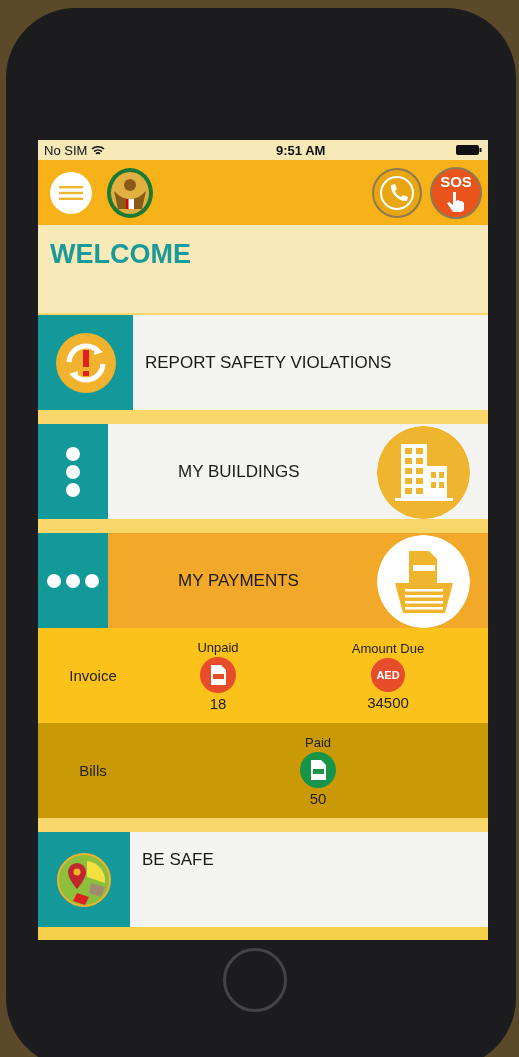 Image resolution: width=519 pixels, height=1057 pixels. What do you see at coordinates (98, 150) in the screenshot?
I see `wifi-icon` at bounding box center [98, 150].